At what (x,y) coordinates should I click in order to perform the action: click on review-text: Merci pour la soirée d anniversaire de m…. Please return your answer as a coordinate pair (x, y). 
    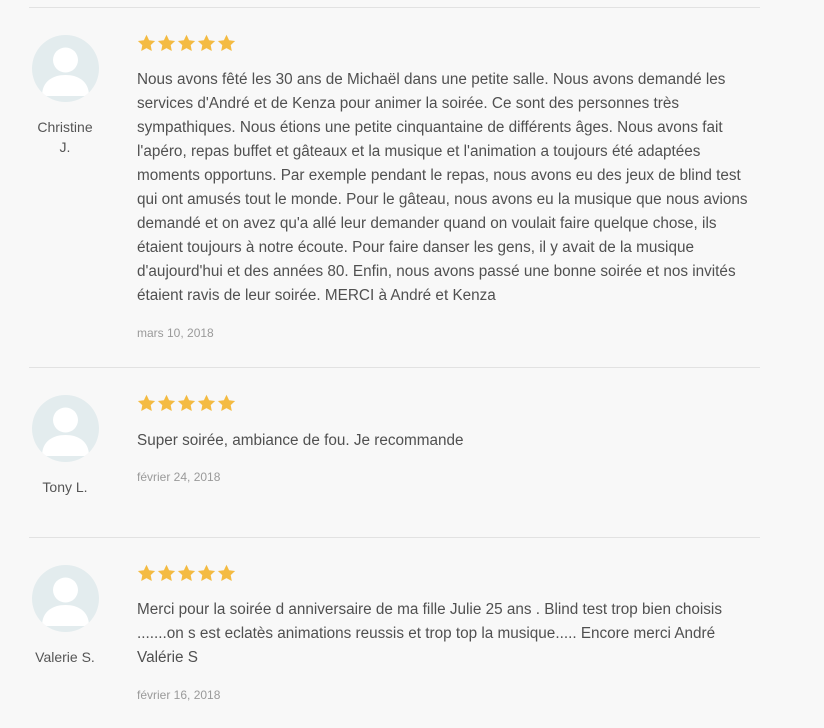
    Looking at the image, I should click on (429, 633).